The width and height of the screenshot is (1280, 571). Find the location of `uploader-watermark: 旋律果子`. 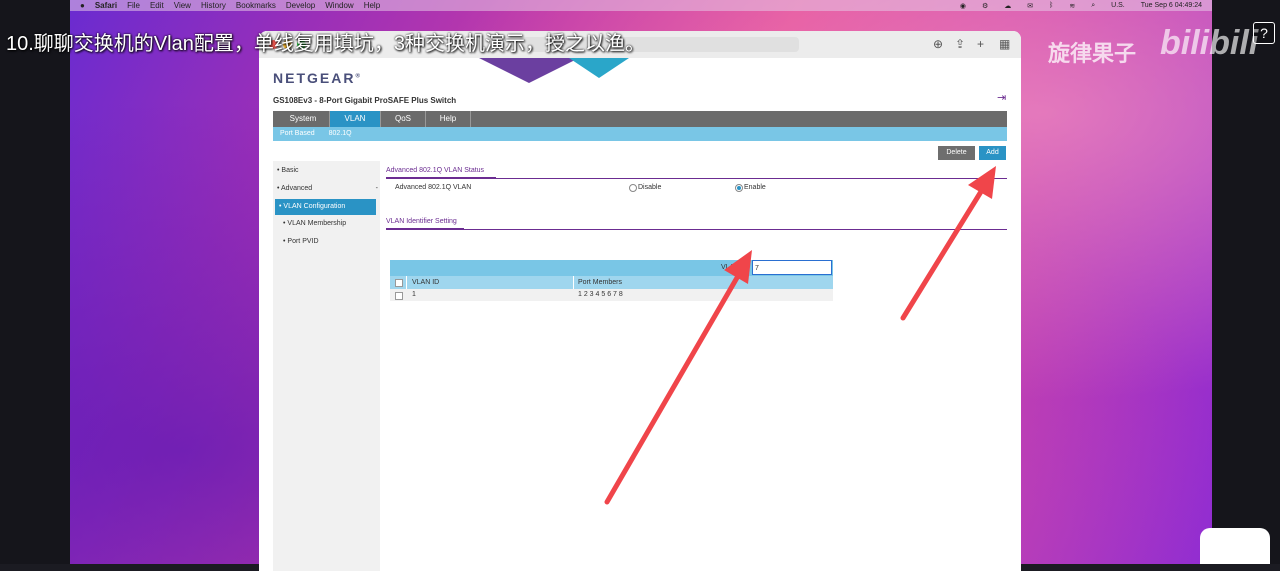

uploader-watermark: 旋律果子 is located at coordinates (1092, 53).